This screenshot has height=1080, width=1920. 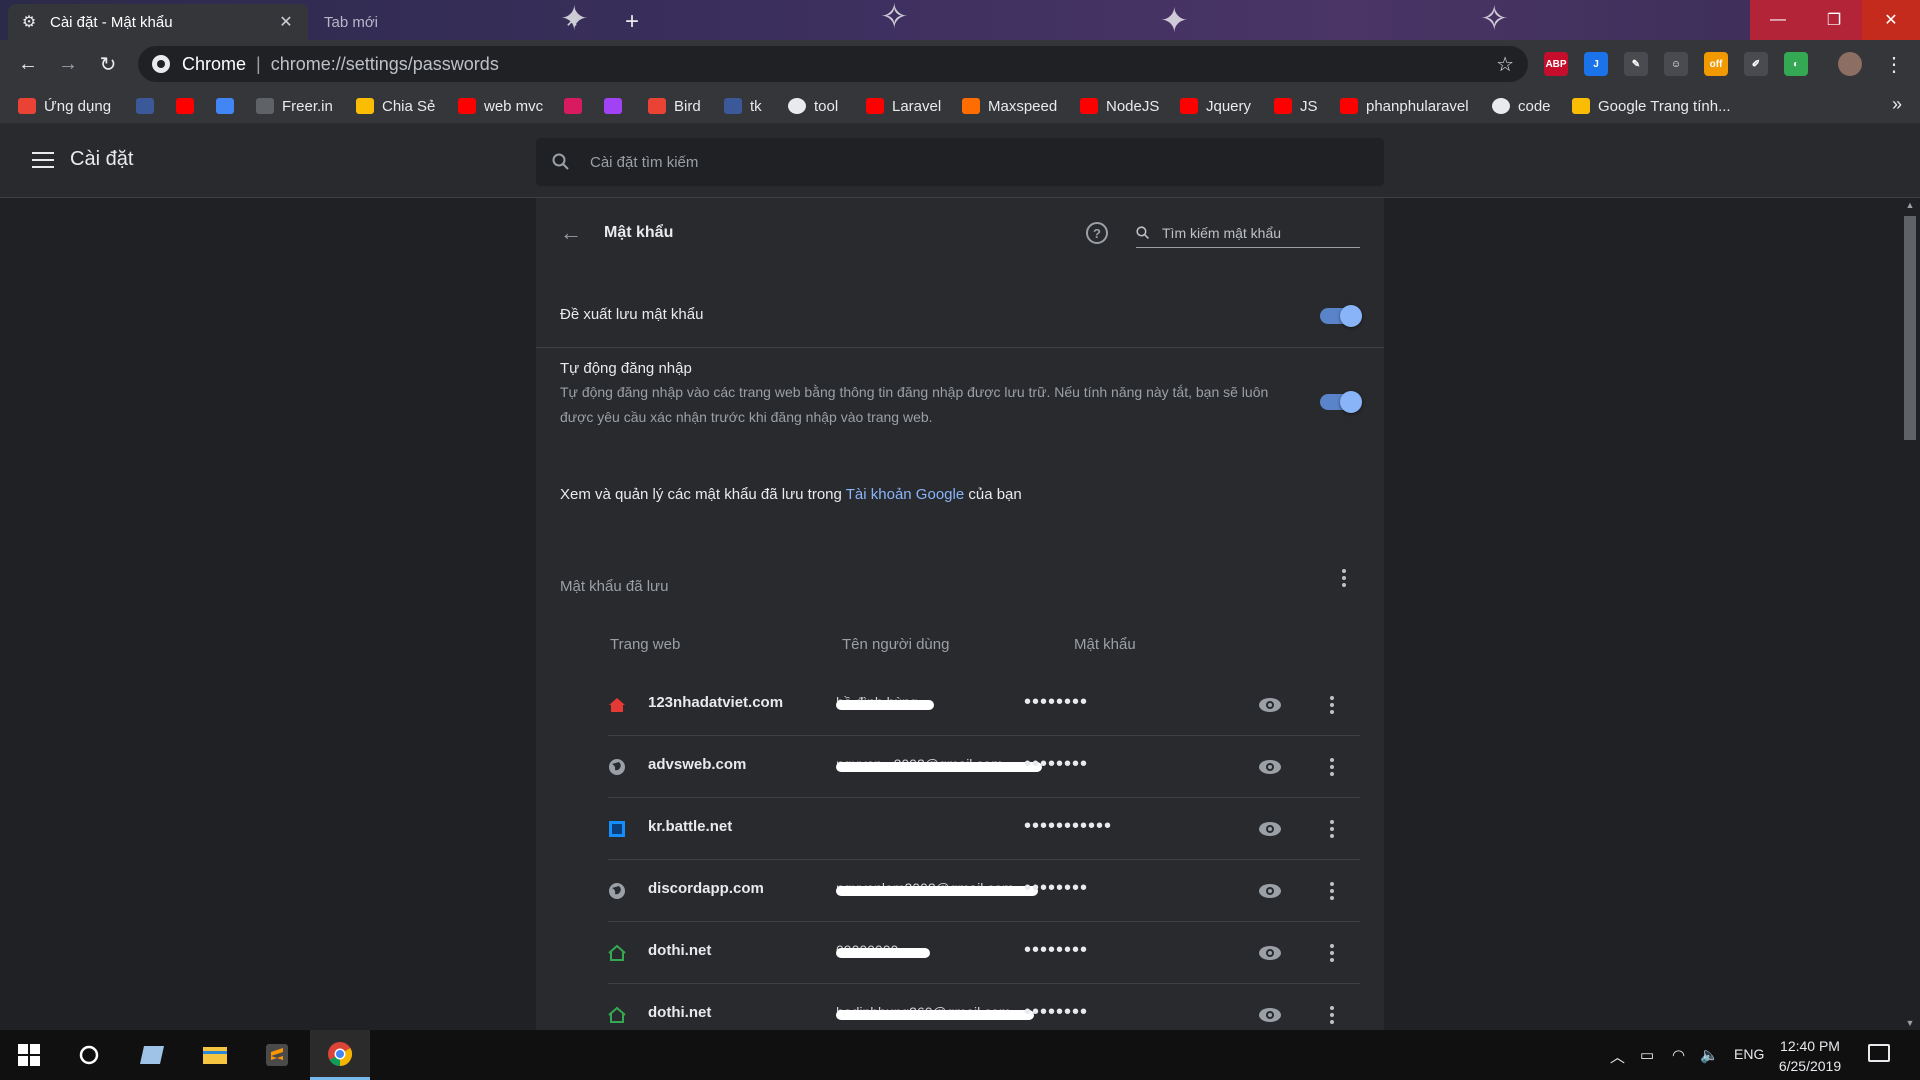 What do you see at coordinates (1556, 64) in the screenshot?
I see `adblock-plus-icon: ABP` at bounding box center [1556, 64].